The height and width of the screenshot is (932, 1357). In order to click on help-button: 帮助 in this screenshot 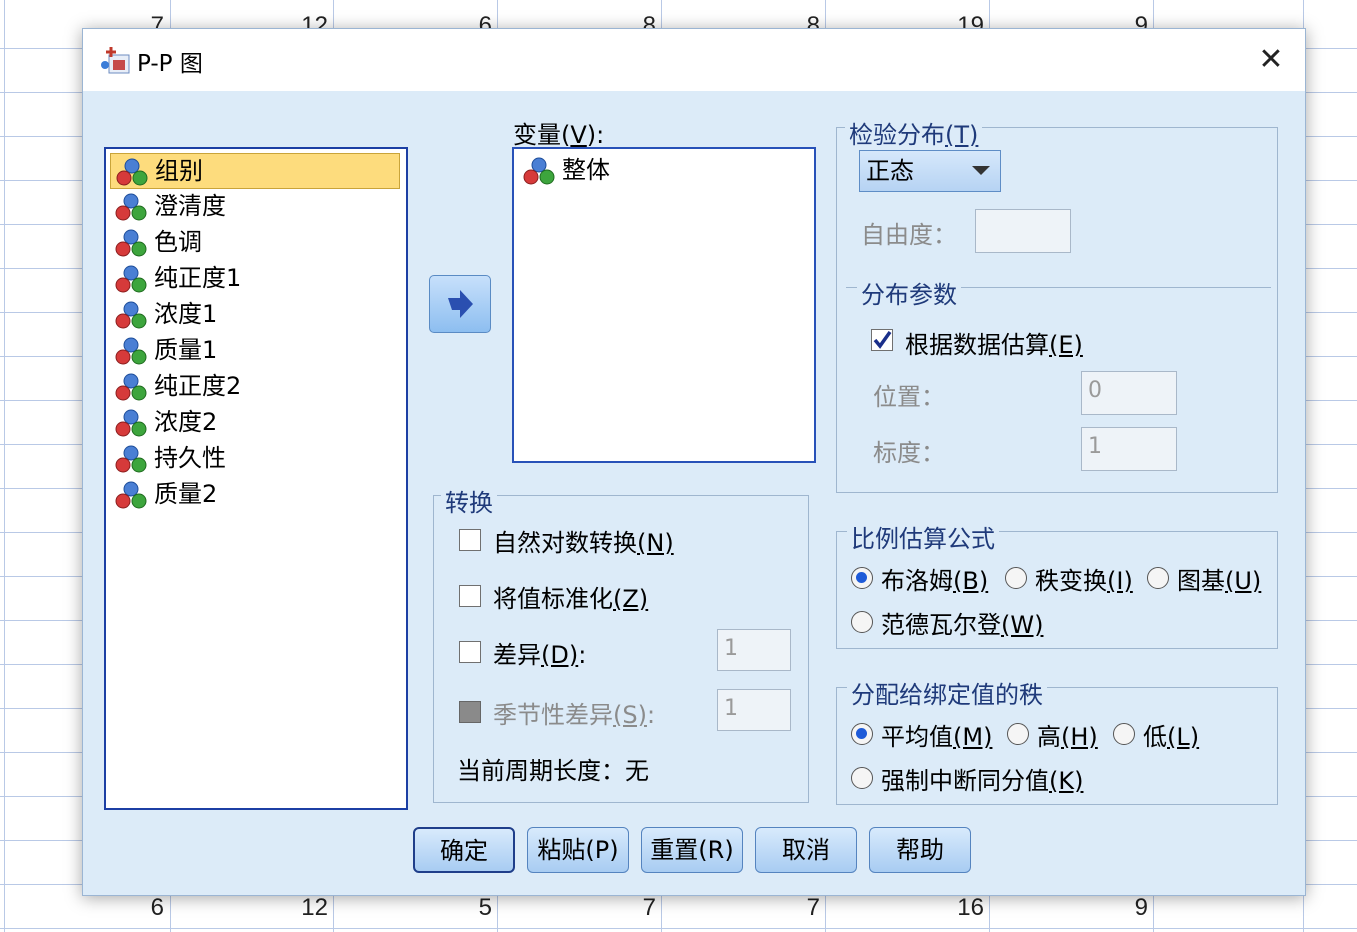, I will do `click(920, 850)`.